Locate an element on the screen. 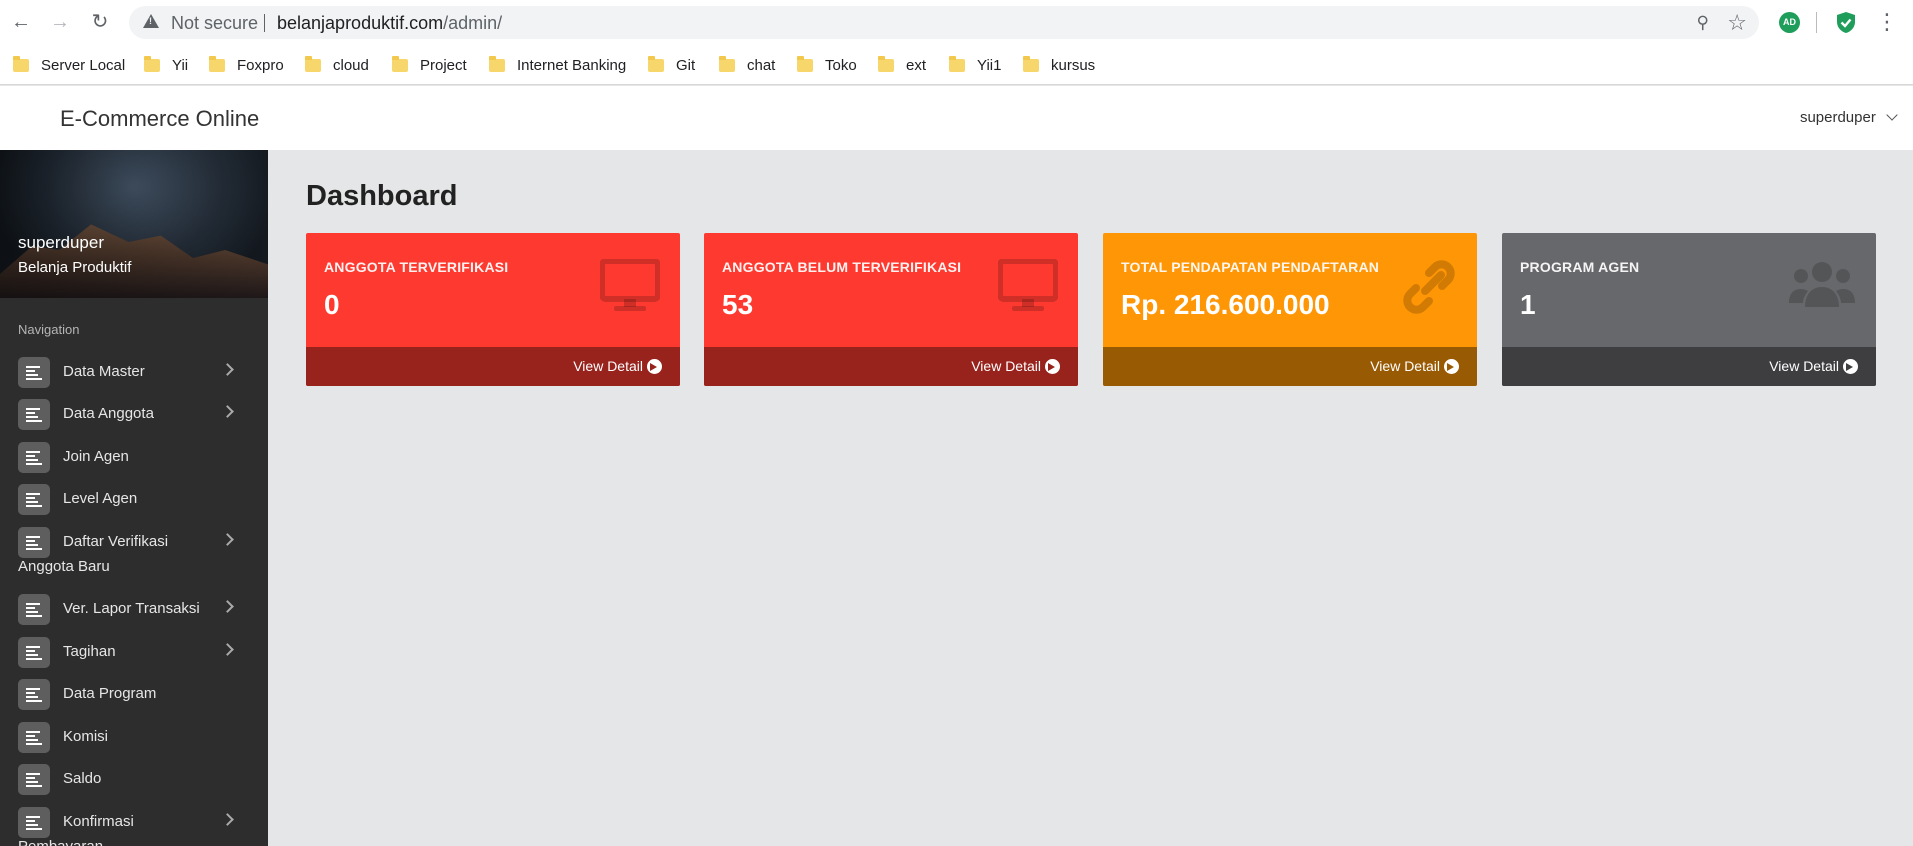  bookmark: Toko is located at coordinates (827, 65).